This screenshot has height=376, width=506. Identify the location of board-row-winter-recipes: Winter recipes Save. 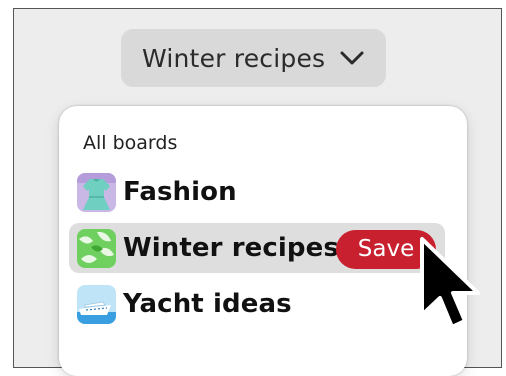
(257, 248).